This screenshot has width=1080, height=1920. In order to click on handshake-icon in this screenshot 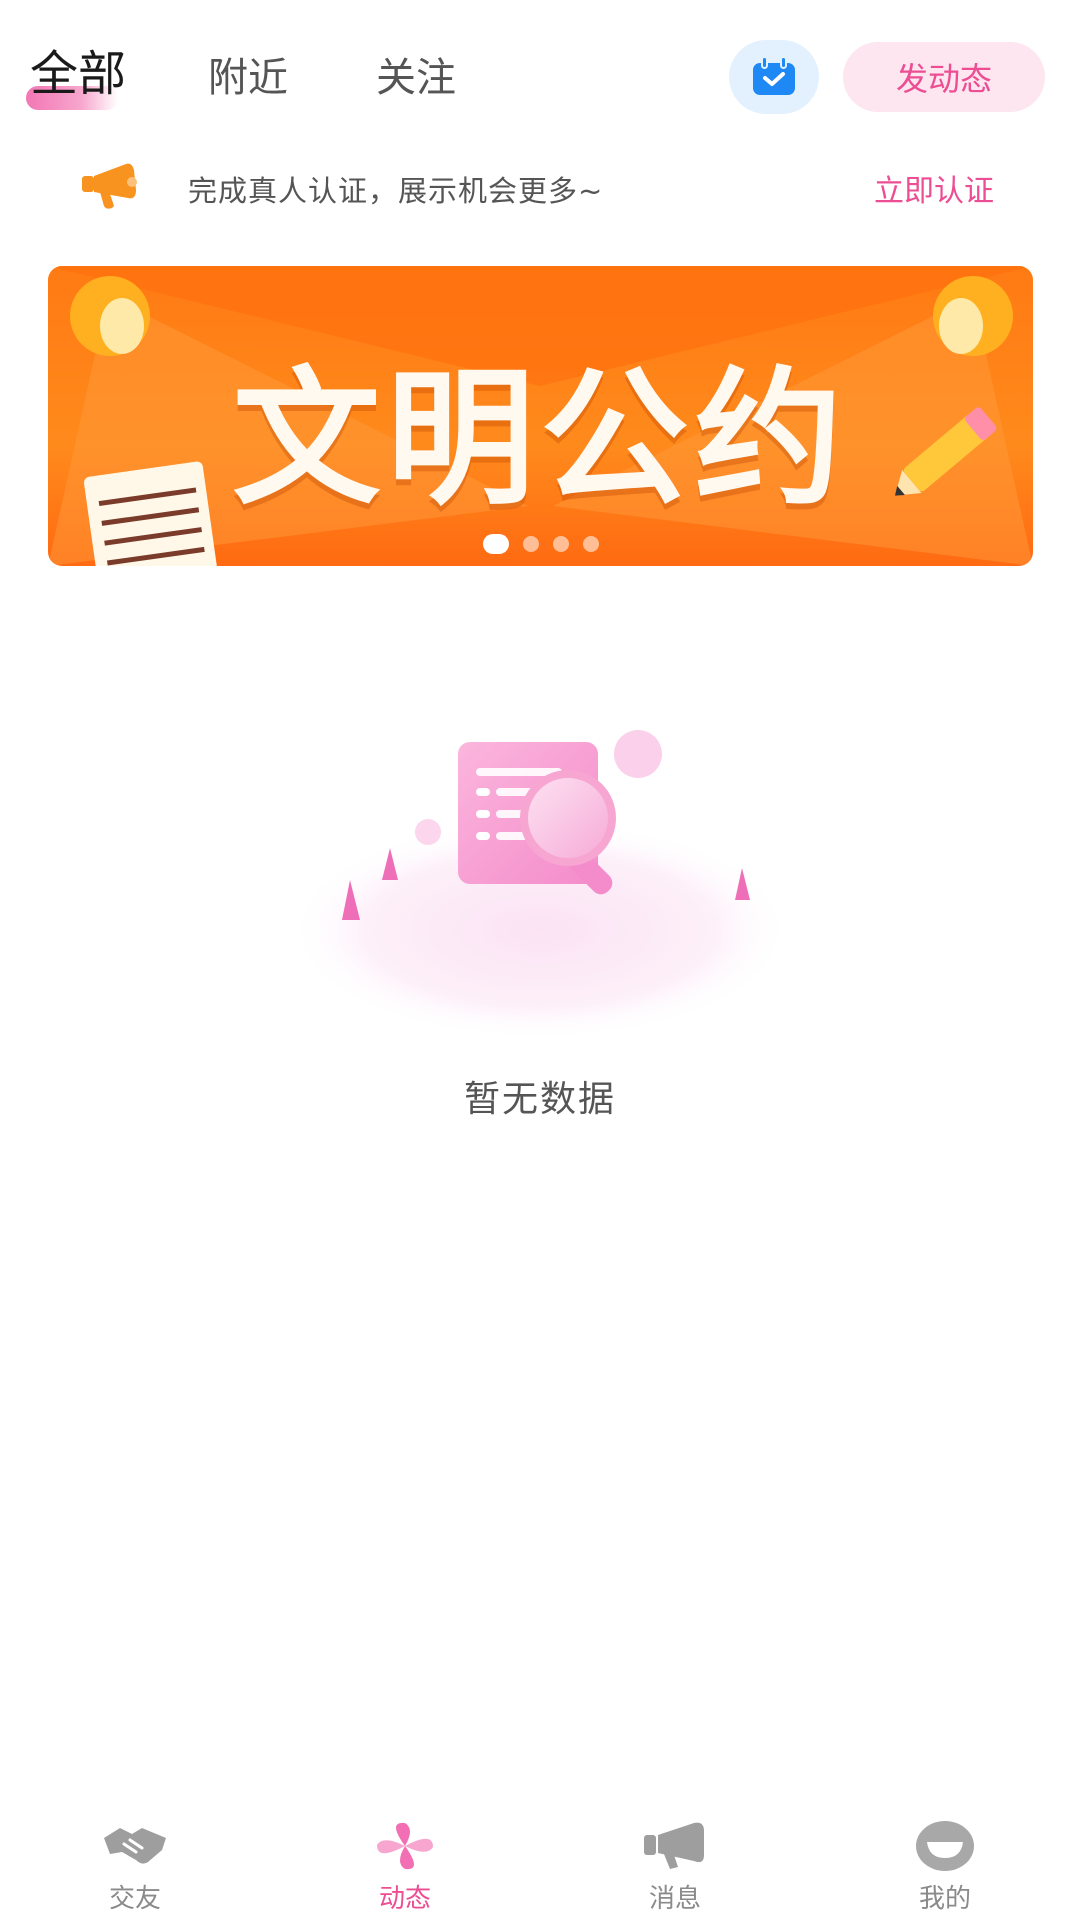, I will do `click(135, 1846)`.